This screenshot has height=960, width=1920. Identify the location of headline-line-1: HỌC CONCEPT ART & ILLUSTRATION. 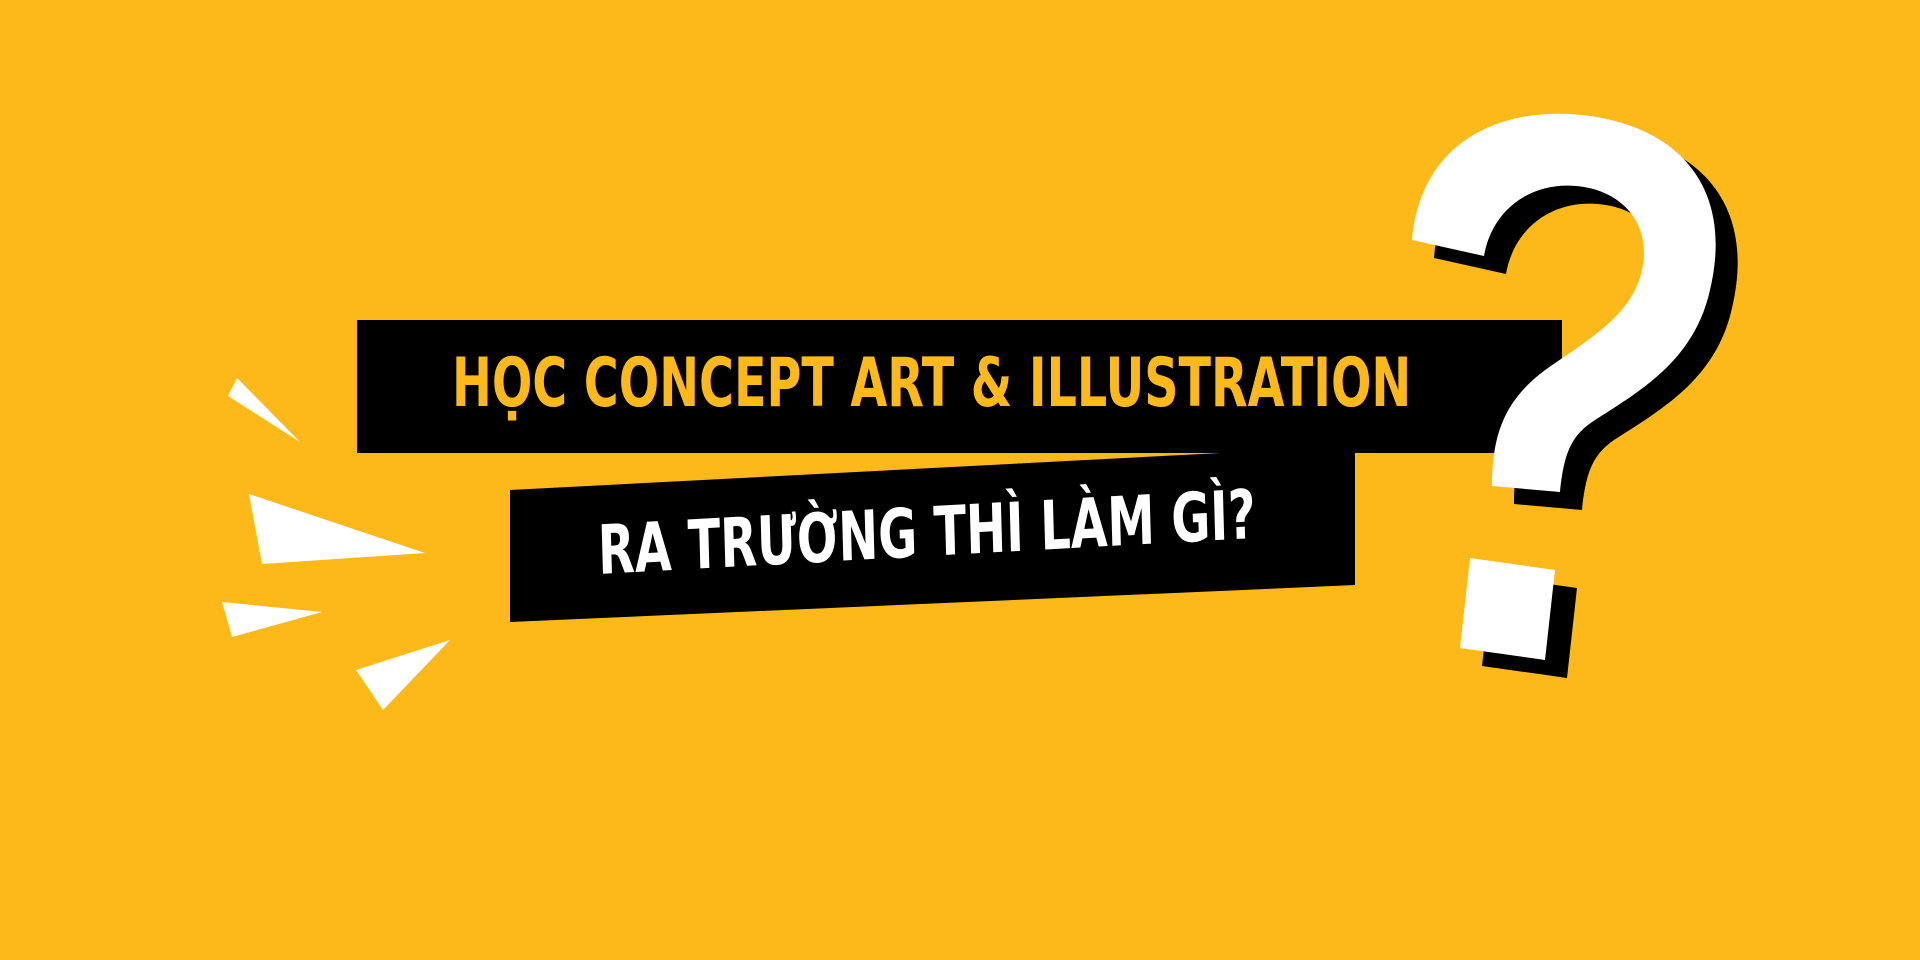
(932, 383).